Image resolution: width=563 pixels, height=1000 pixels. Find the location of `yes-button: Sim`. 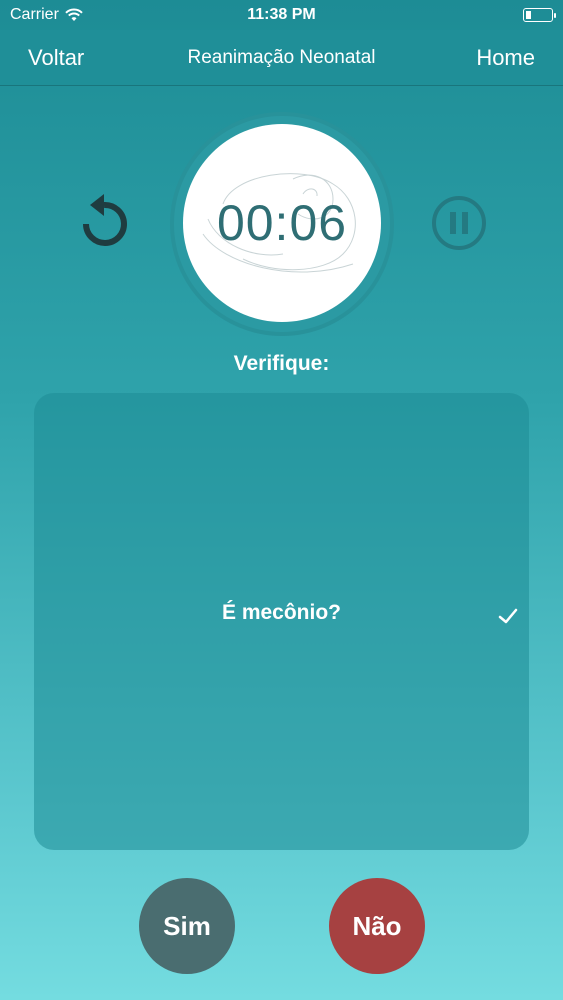

yes-button: Sim is located at coordinates (187, 926).